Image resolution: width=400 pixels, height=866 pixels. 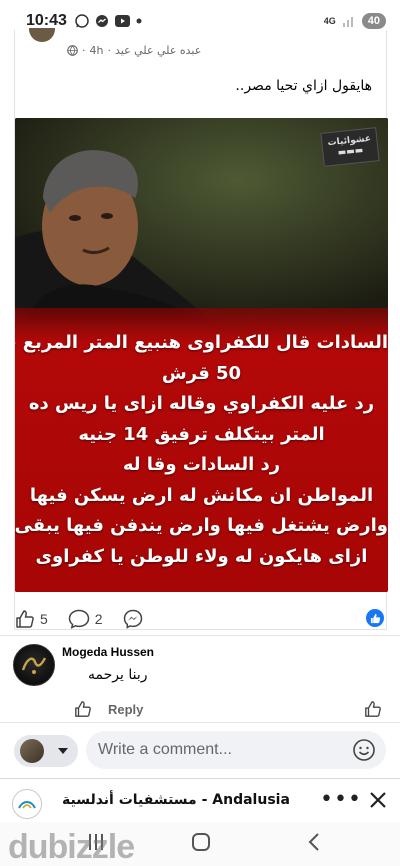 I want to click on quote-line: 50 قرش, so click(x=201, y=373).